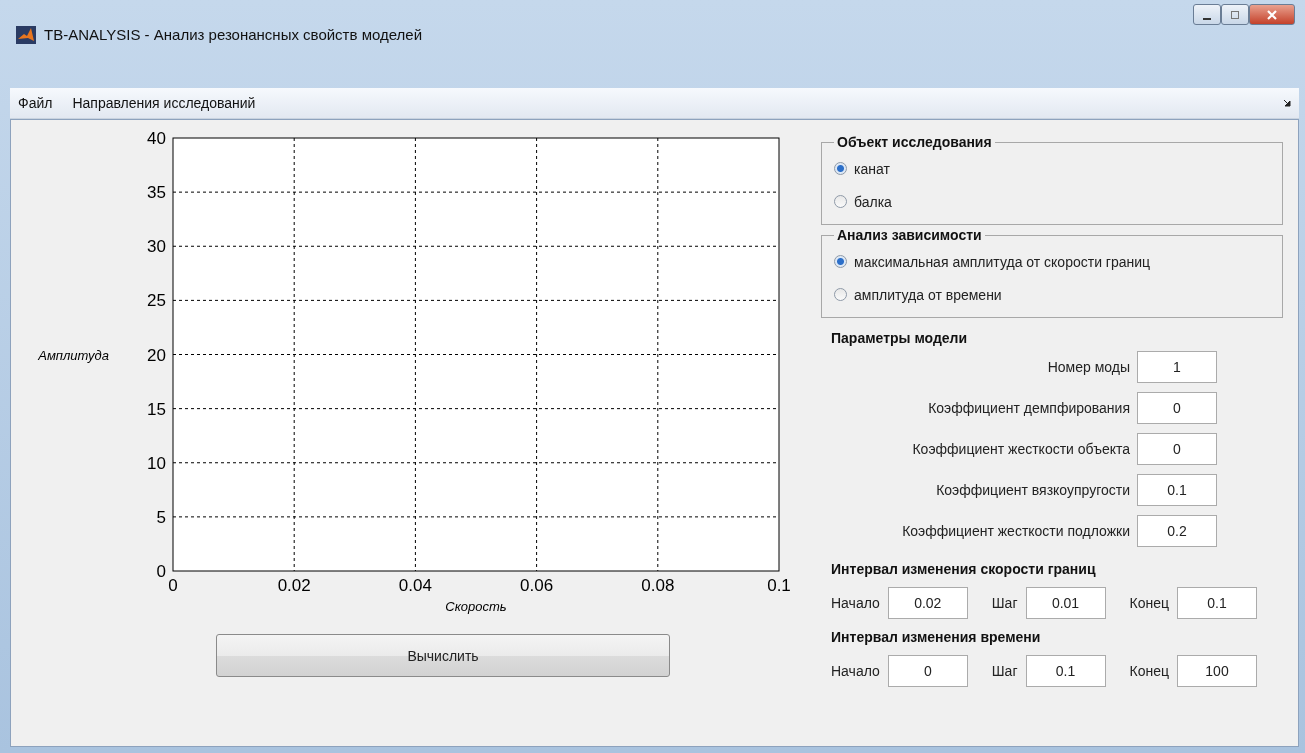  Describe the element at coordinates (476, 606) in the screenshot. I see `x-axis-label: Скорость` at that location.